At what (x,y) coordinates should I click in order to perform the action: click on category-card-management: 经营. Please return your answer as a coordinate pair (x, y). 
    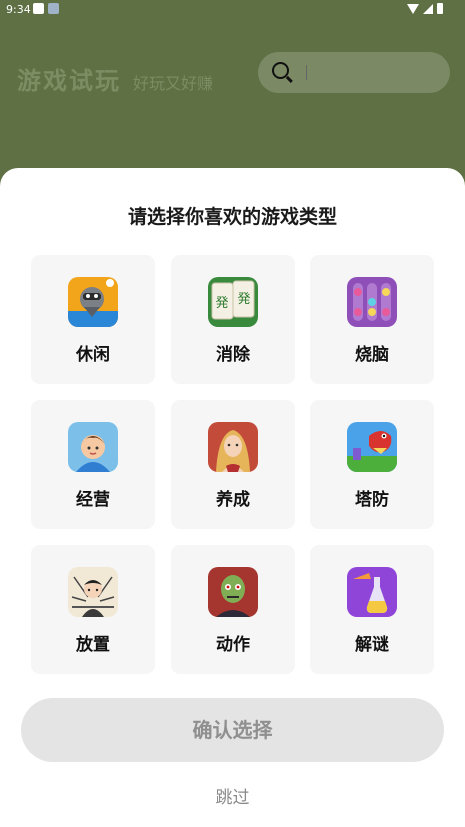
    Looking at the image, I should click on (93, 464).